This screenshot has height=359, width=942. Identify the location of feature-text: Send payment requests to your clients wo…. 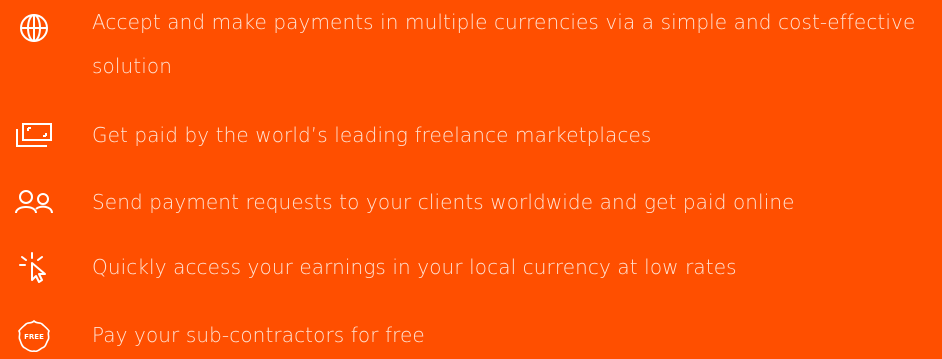
(443, 202).